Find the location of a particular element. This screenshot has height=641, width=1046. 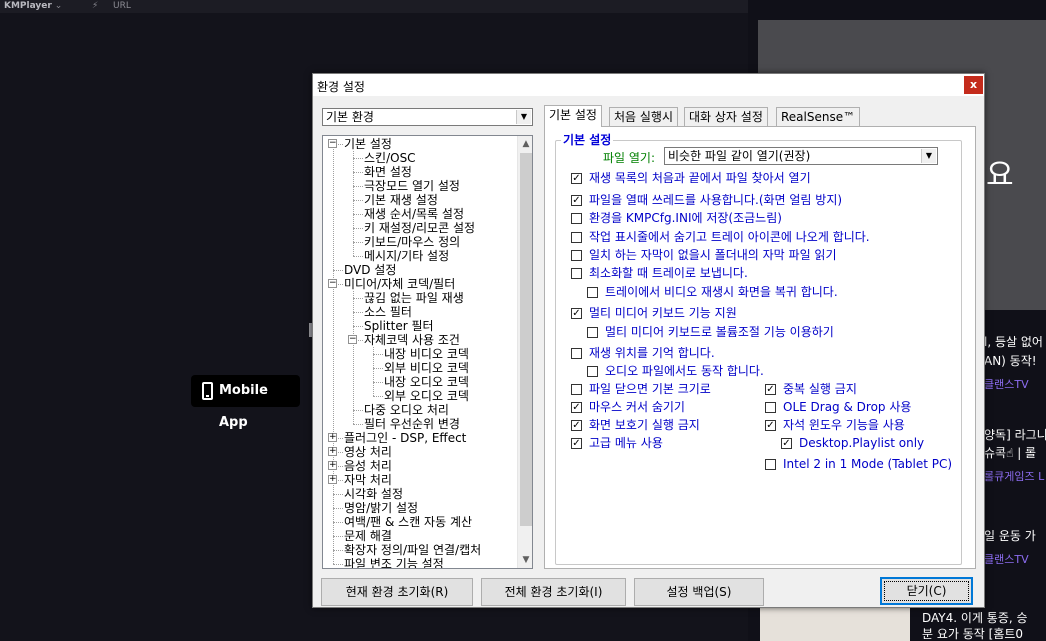

tree-item: 필터 우선순위 변경 is located at coordinates (412, 424).